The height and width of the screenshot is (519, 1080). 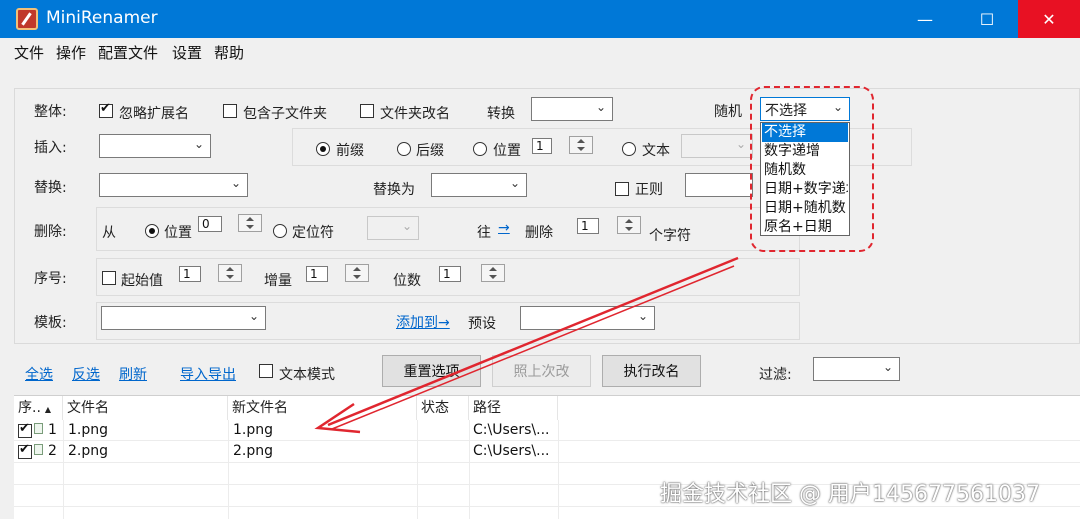 I want to click on watermark: 掘金技术社区 @ 用户145677561037, so click(x=850, y=494).